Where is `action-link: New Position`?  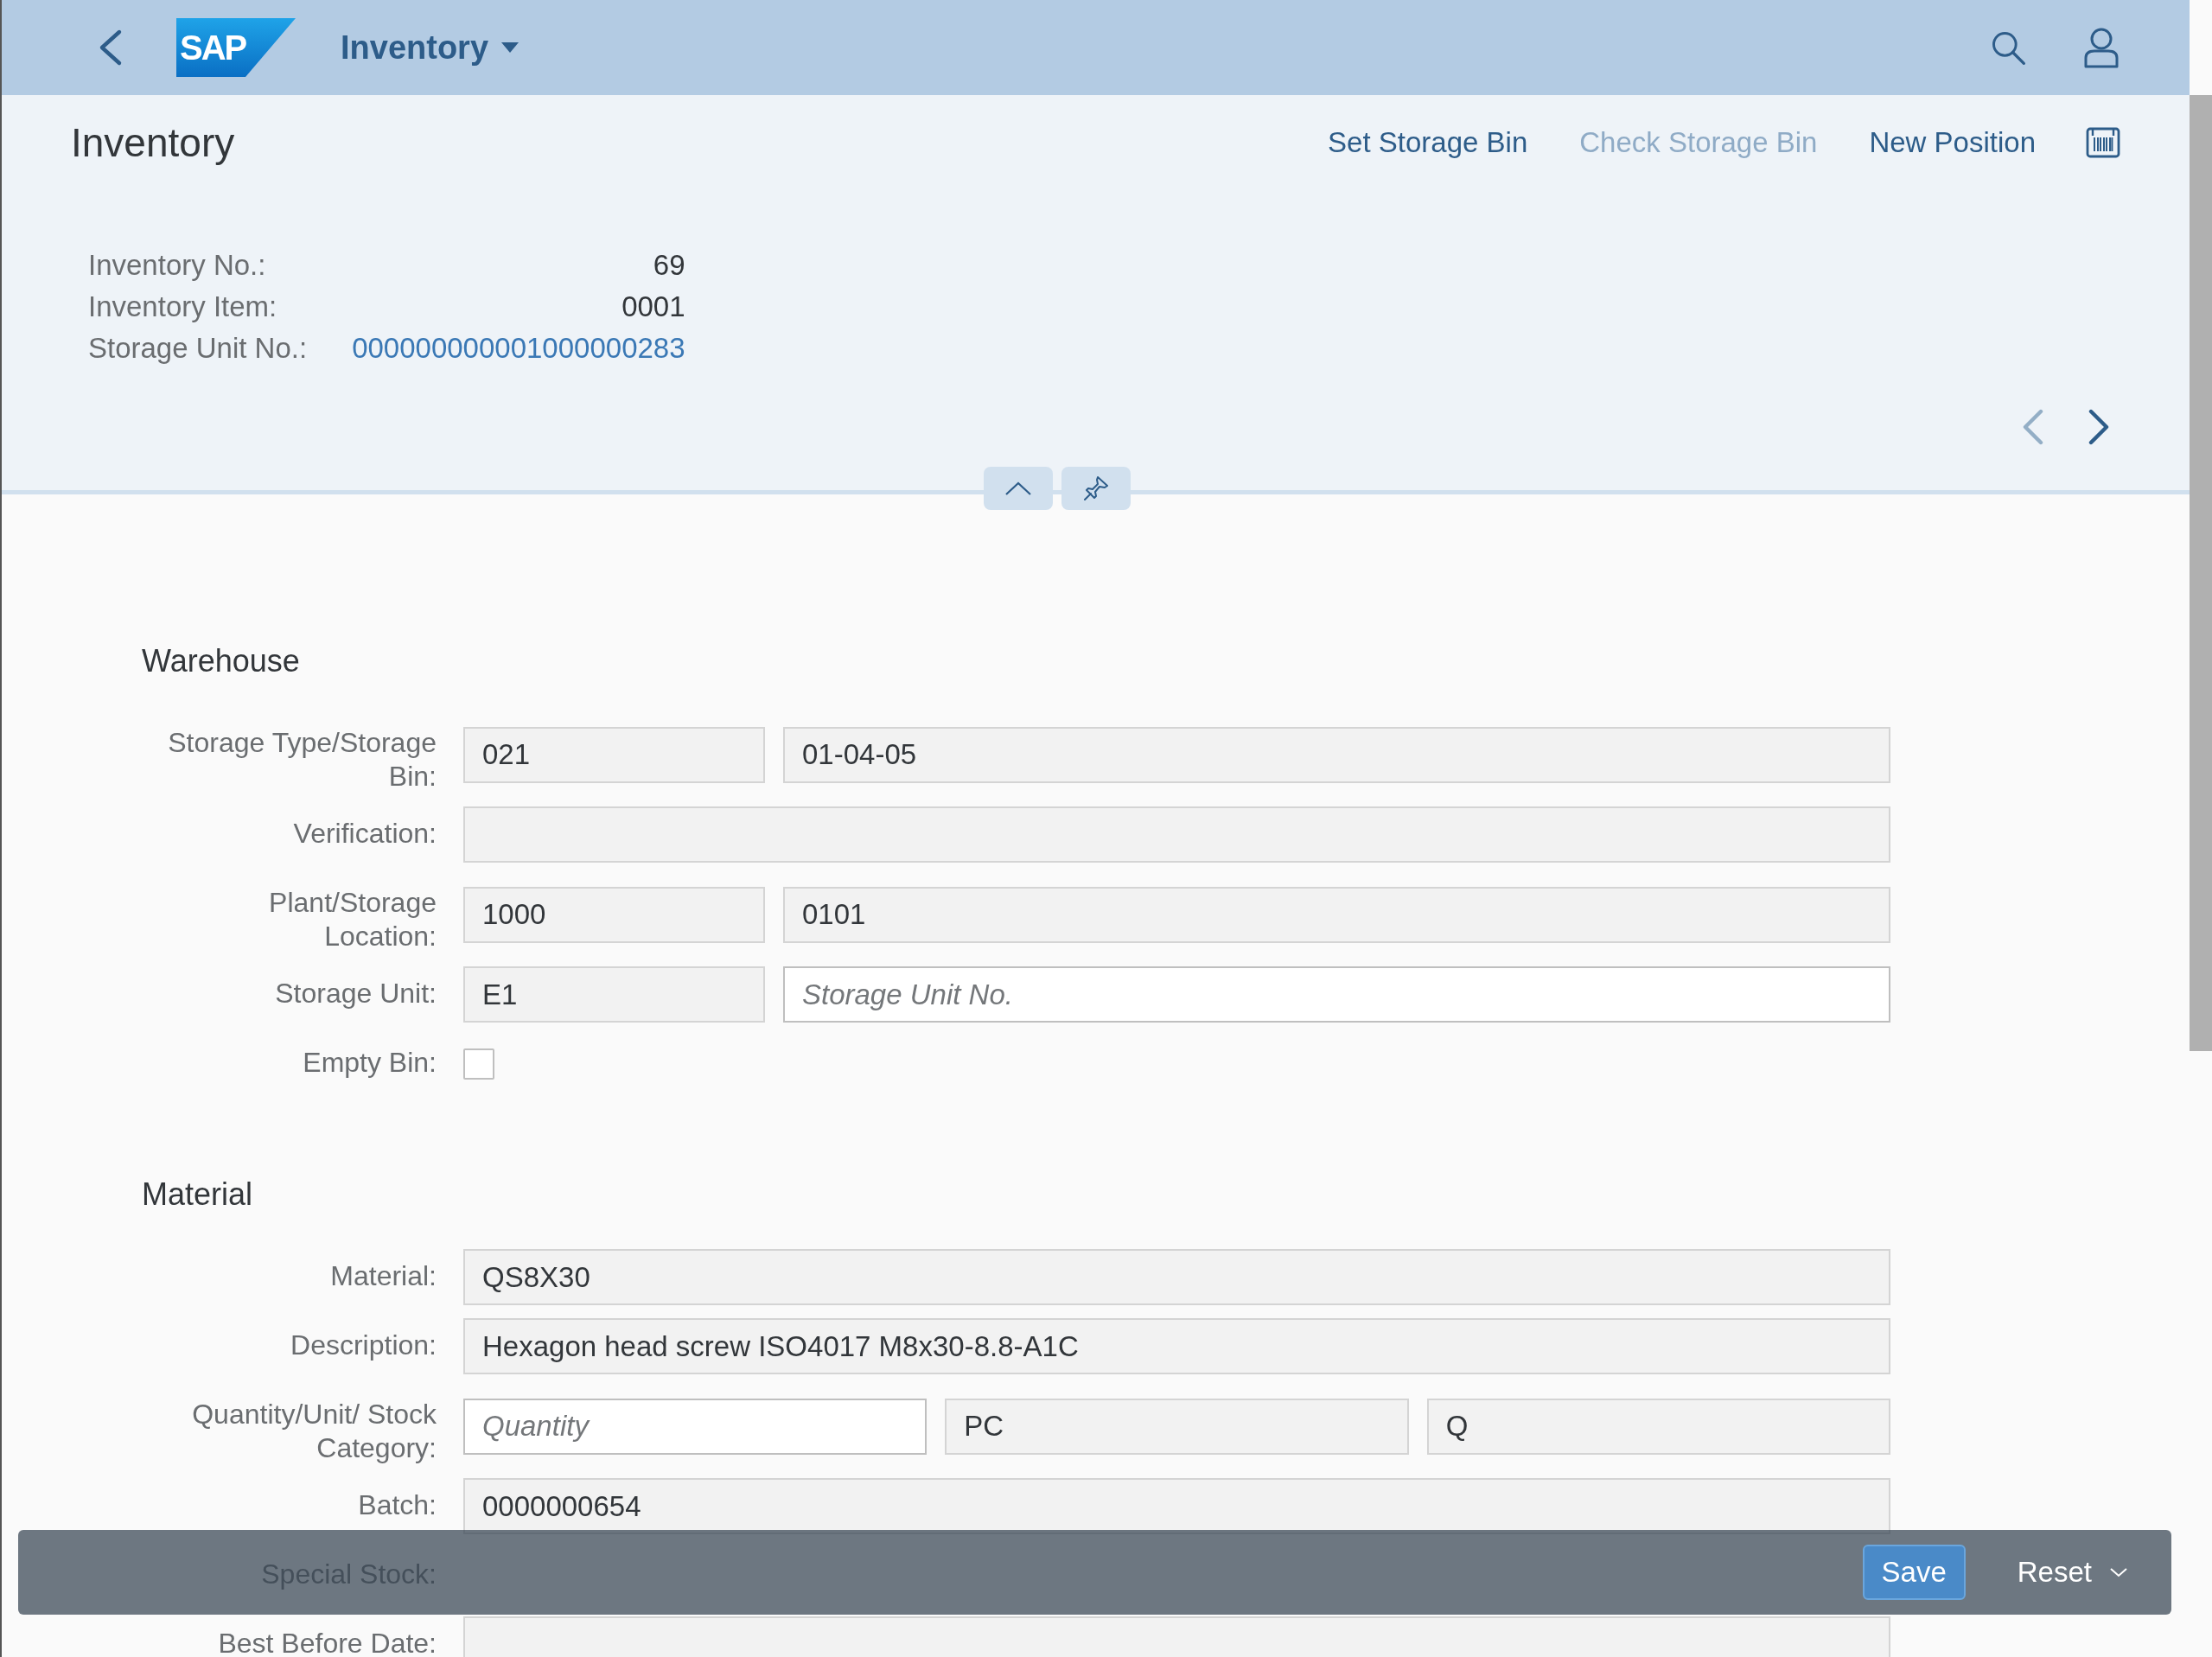
action-link: New Position is located at coordinates (1953, 142).